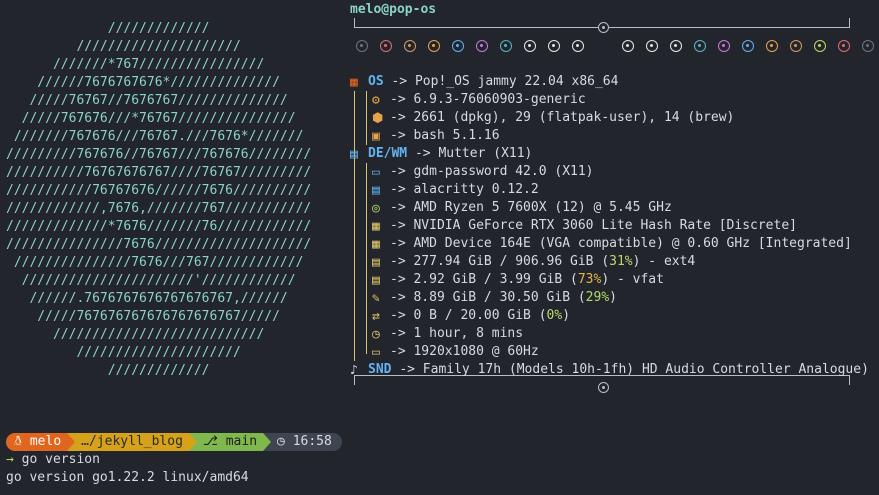 The height and width of the screenshot is (495, 879). Describe the element at coordinates (376, 226) in the screenshot. I see `chip-icon: ▦` at that location.